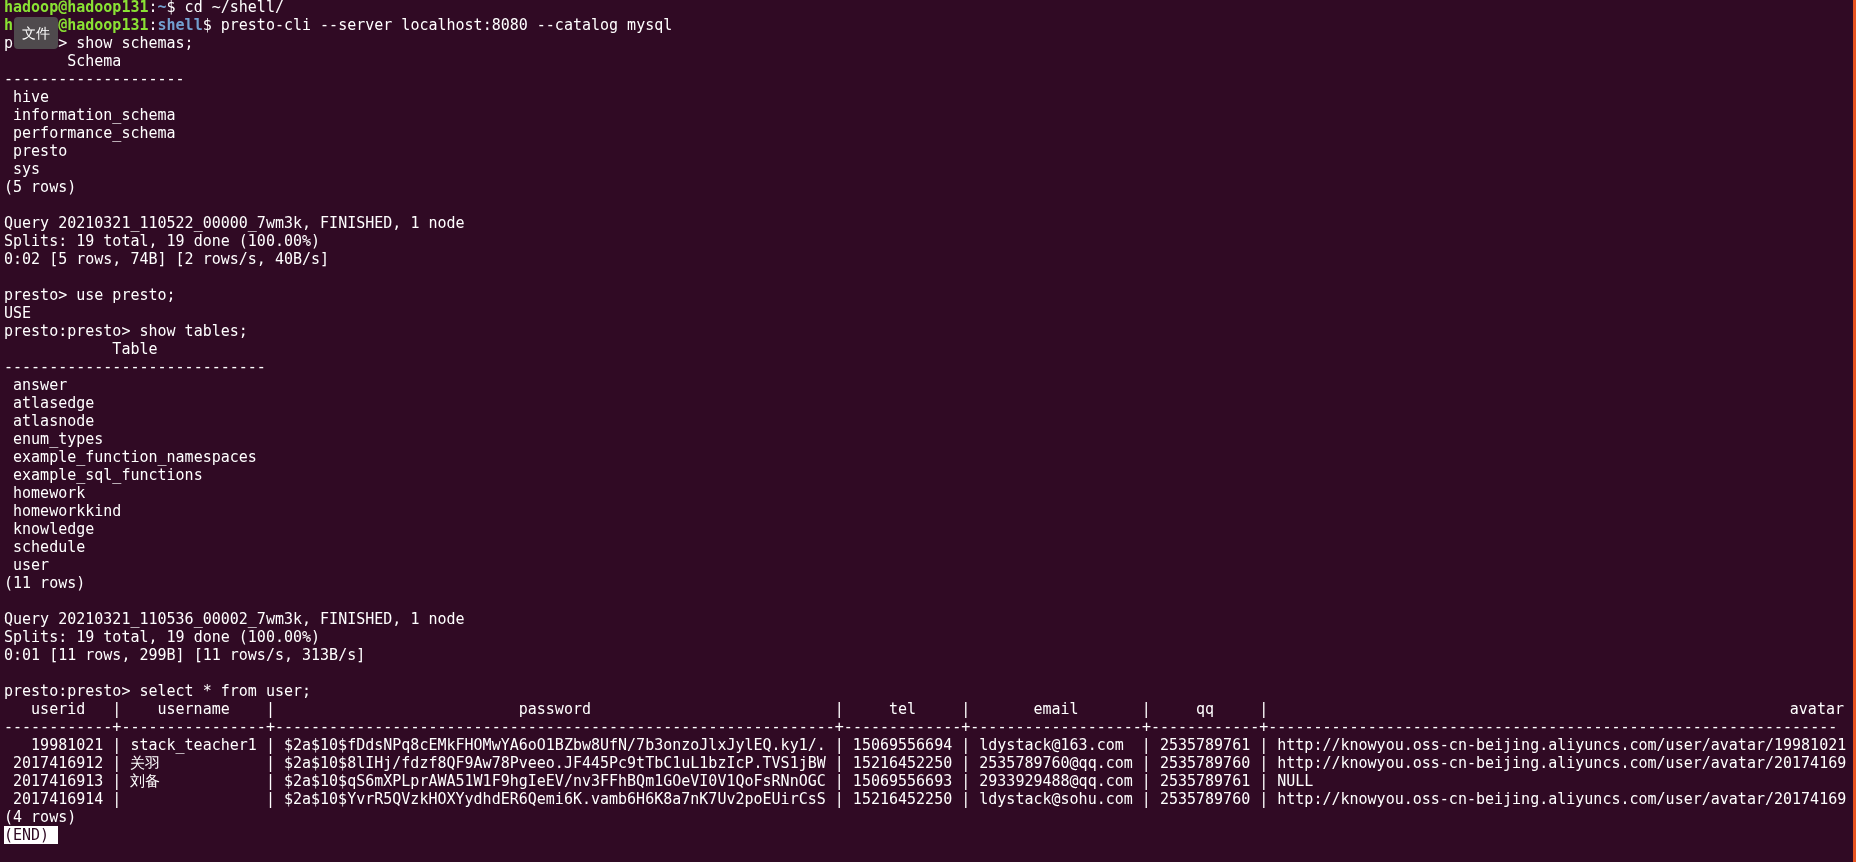 This screenshot has height=862, width=1856. I want to click on table-cell: ldystack@sohu.com, so click(1056, 799).